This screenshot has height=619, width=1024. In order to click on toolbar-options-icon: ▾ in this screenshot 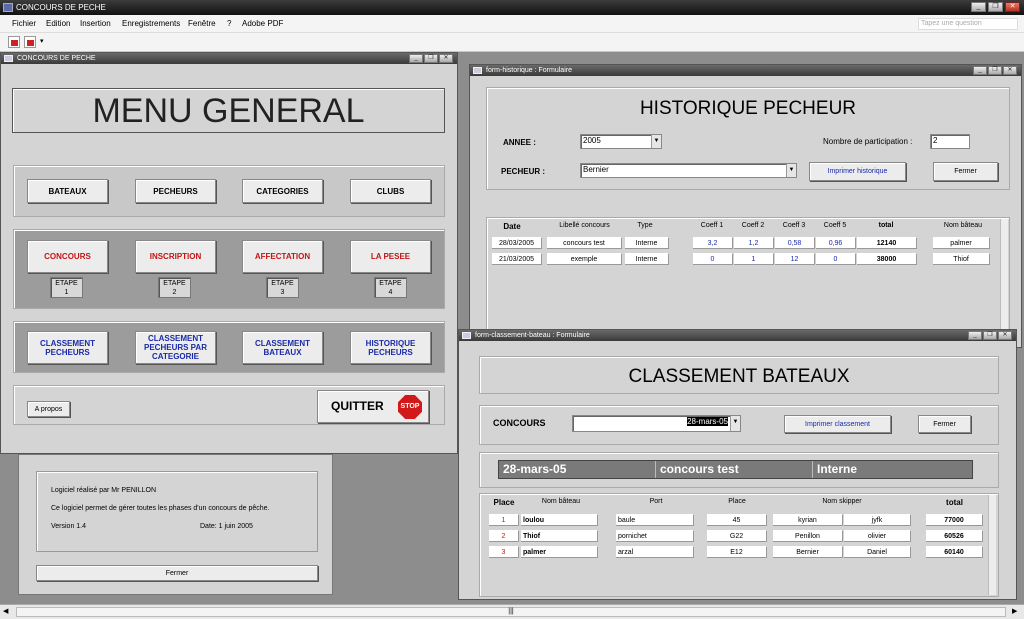, I will do `click(43, 42)`.